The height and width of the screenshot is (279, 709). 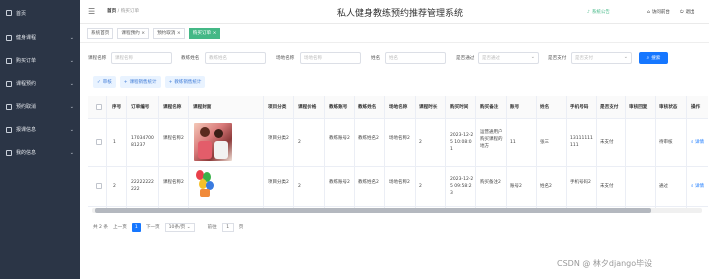 I want to click on menu-fold-icon: ☰, so click(x=91, y=11).